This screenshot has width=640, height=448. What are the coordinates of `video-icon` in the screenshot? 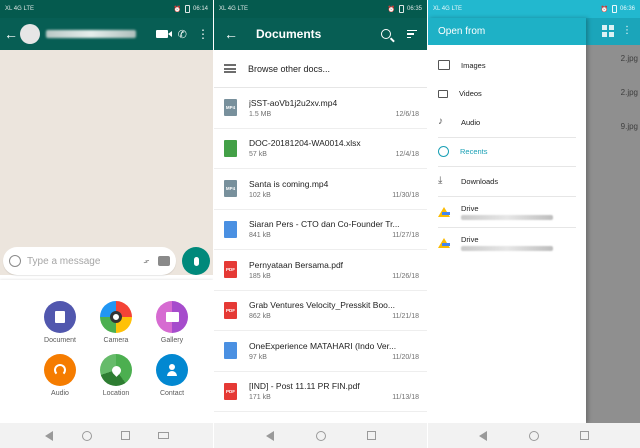 It's located at (443, 93).